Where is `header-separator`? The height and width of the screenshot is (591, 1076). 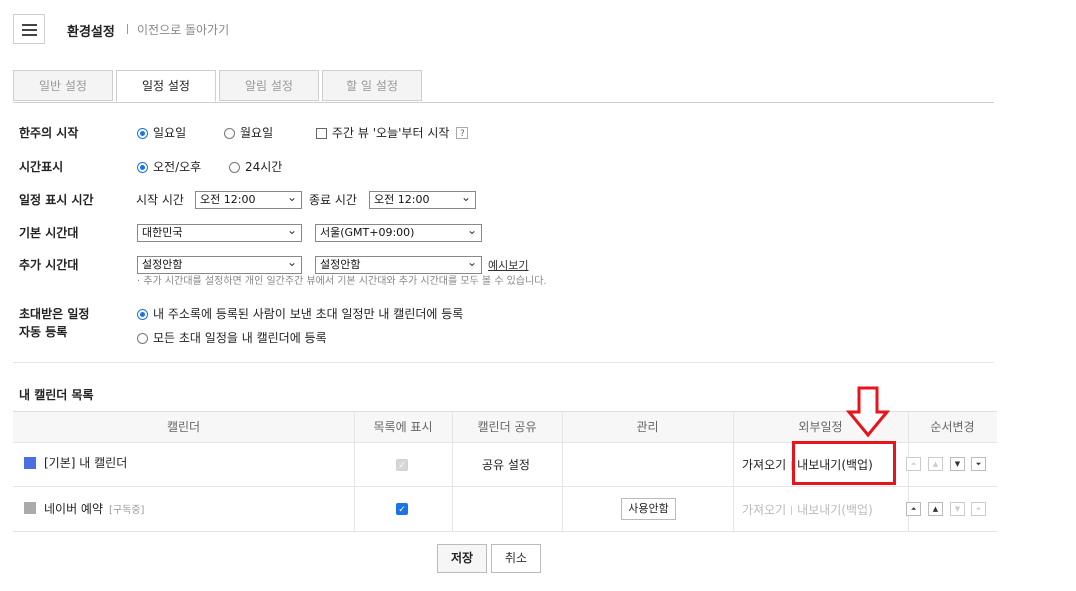 header-separator is located at coordinates (127, 29).